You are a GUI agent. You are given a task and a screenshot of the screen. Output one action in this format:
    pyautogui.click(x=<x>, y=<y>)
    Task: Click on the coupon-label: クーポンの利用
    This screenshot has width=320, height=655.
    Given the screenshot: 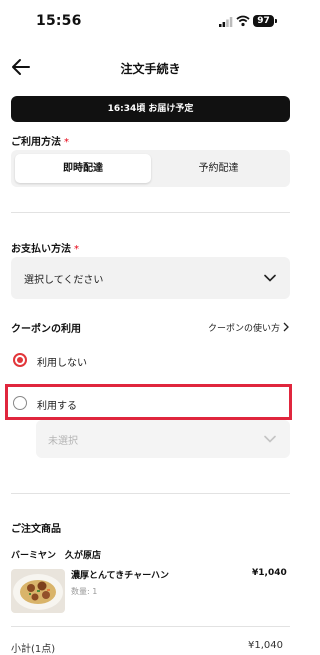 What is the action you would take?
    pyautogui.click(x=46, y=329)
    